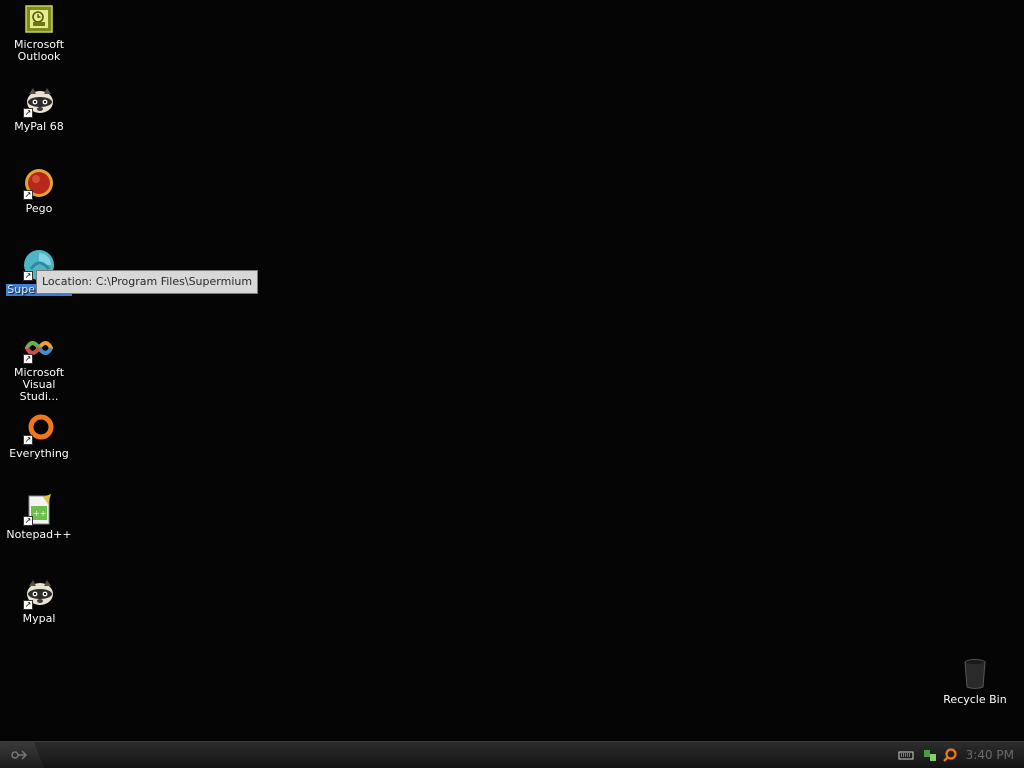  Describe the element at coordinates (930, 755) in the screenshot. I see `network-icon` at that location.